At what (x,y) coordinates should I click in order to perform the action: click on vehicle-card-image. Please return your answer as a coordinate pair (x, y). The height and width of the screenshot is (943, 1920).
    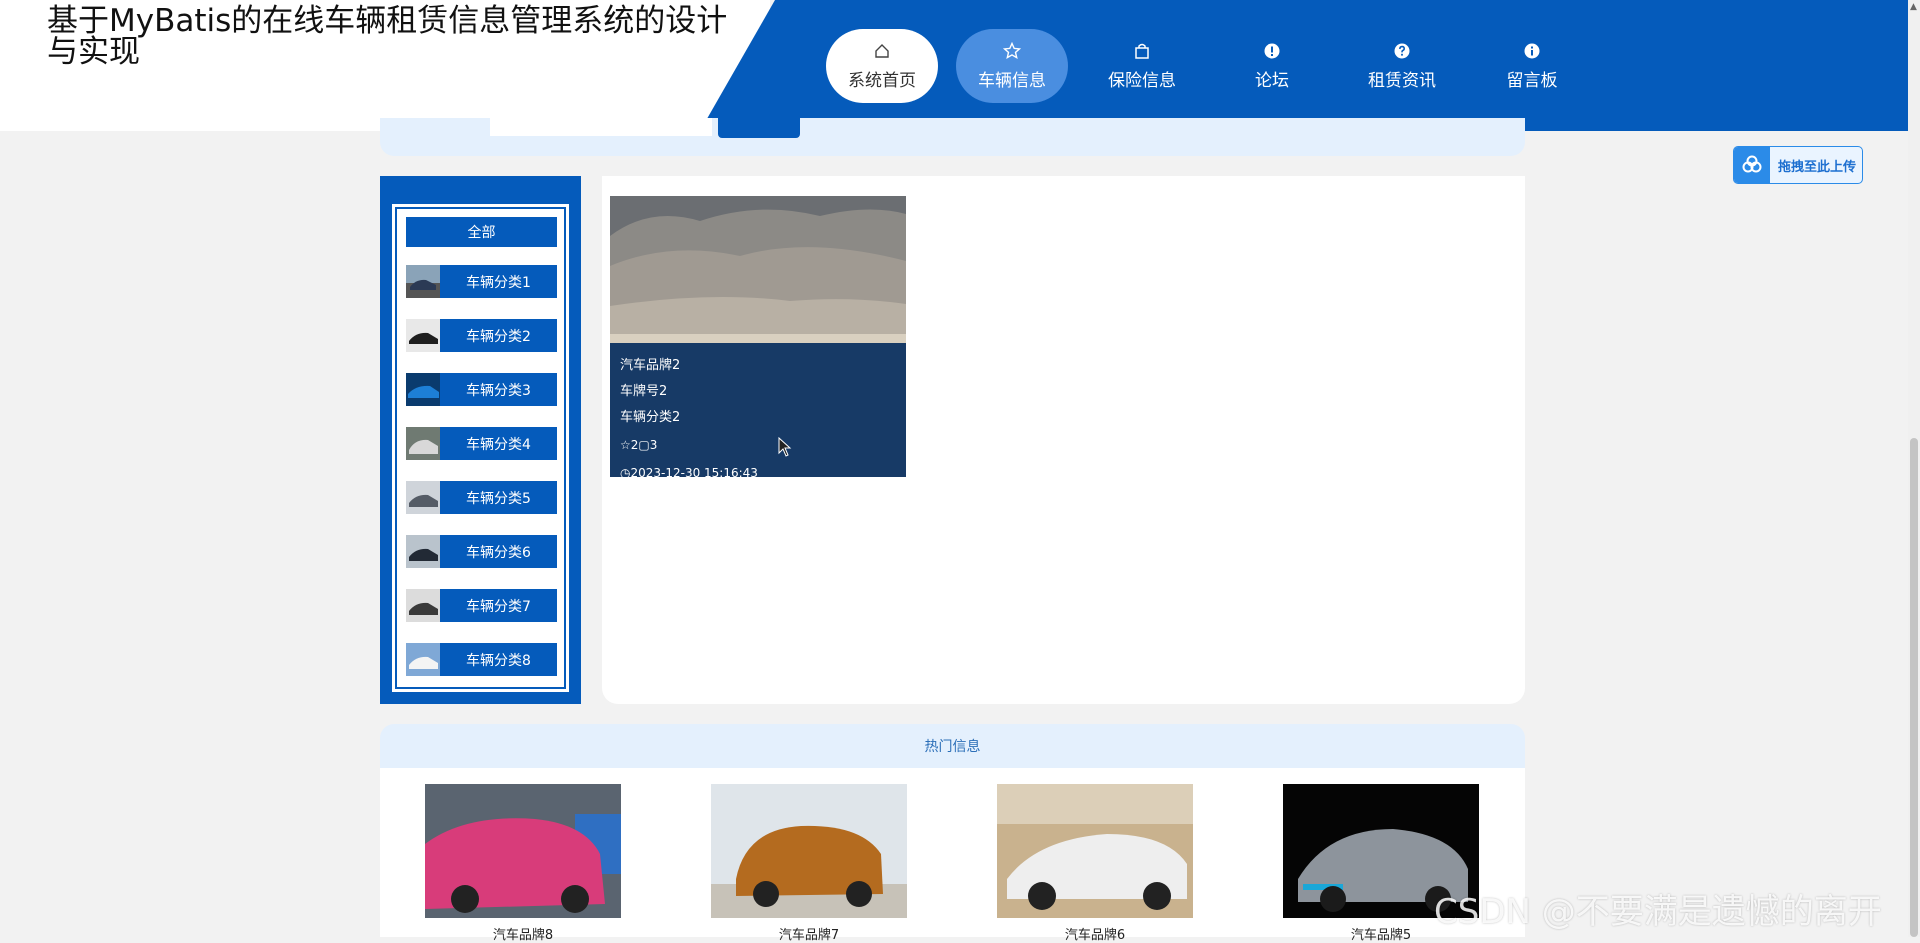
    Looking at the image, I should click on (758, 269).